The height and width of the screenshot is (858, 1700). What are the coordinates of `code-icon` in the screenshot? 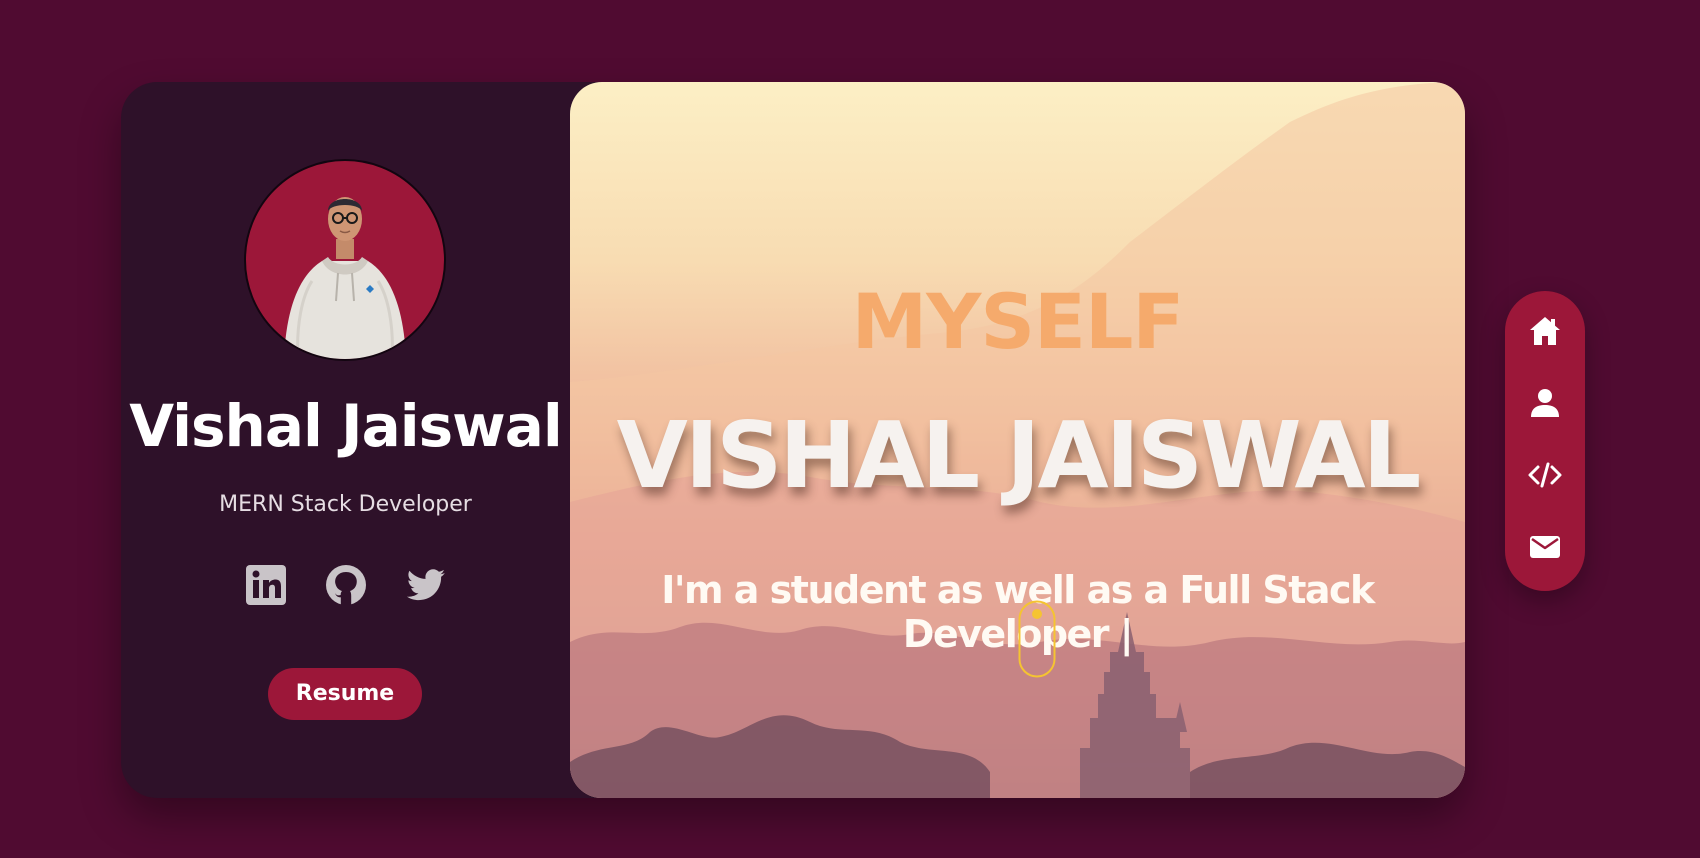 It's located at (1545, 475).